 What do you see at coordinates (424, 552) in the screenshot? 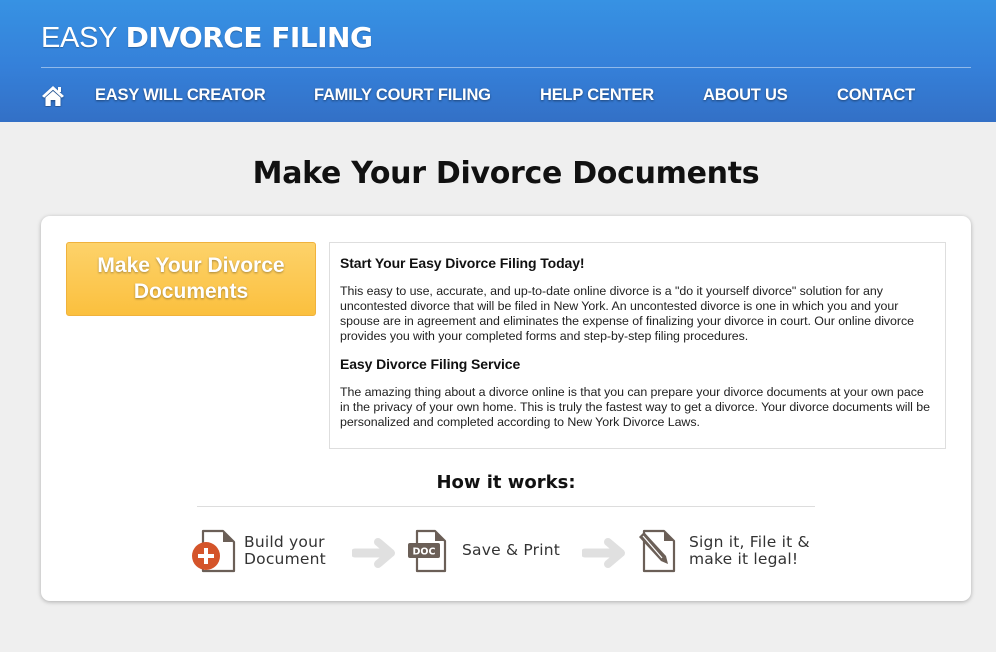
I see `doc-badge-text: DOC` at bounding box center [424, 552].